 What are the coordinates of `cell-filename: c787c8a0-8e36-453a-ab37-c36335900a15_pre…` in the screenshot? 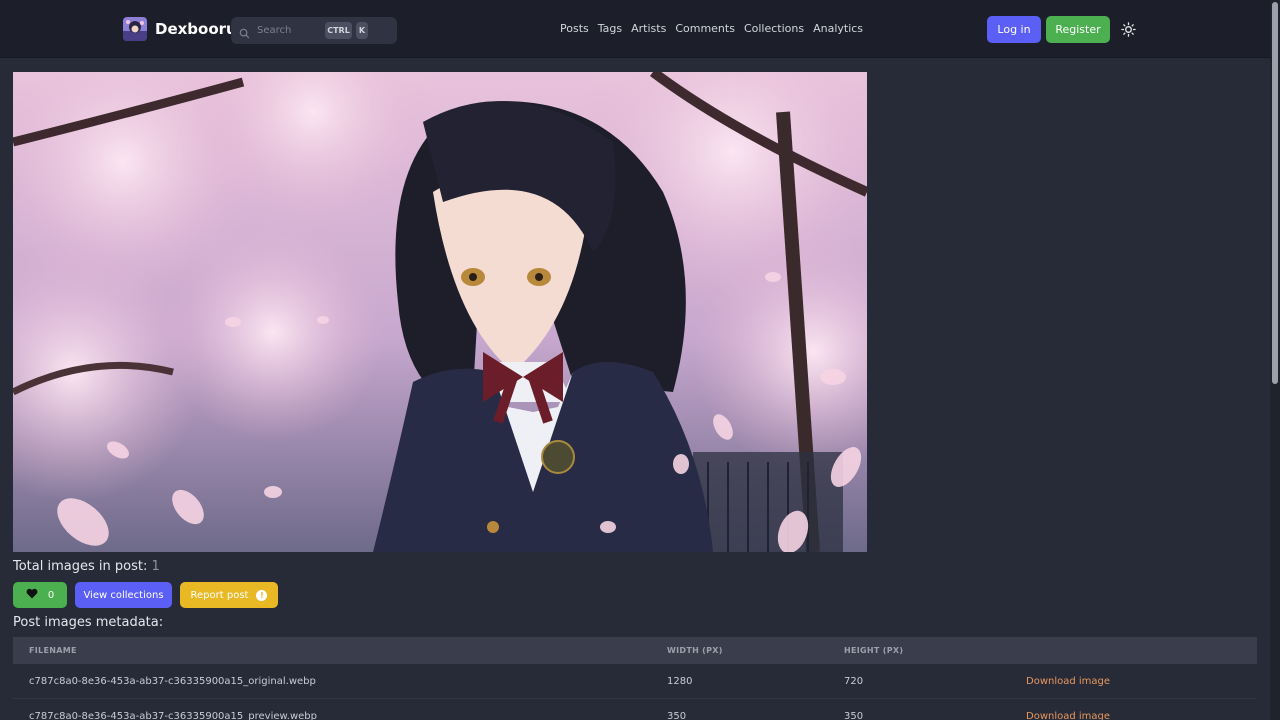 It's located at (173, 715).